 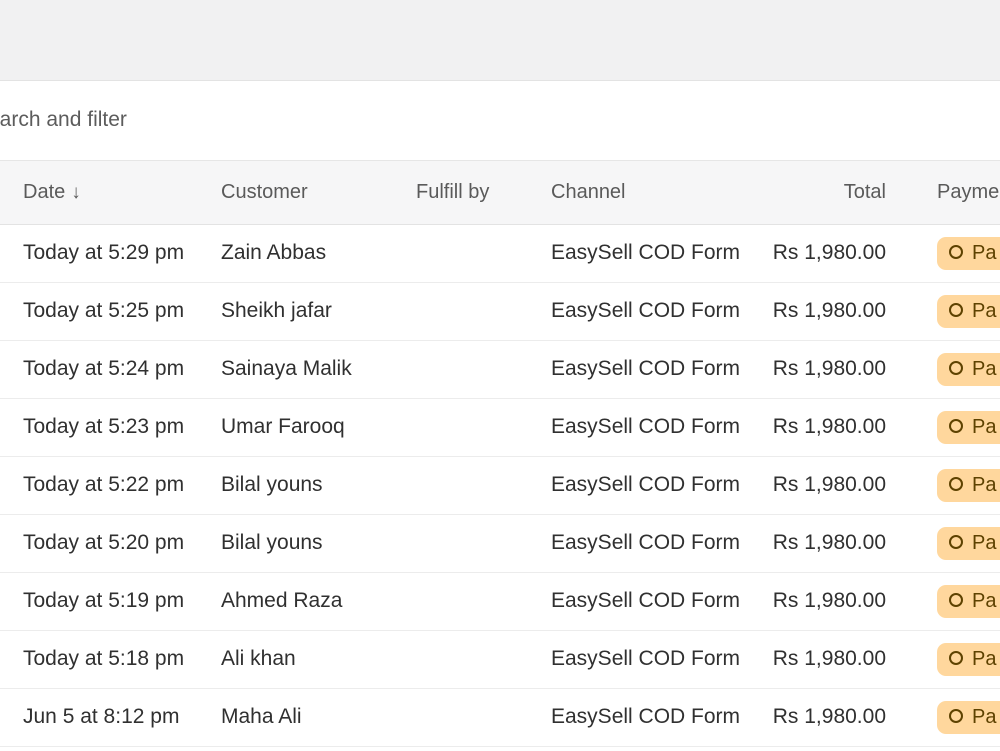 I want to click on order-date: Today at 5:25 pm, so click(x=104, y=310).